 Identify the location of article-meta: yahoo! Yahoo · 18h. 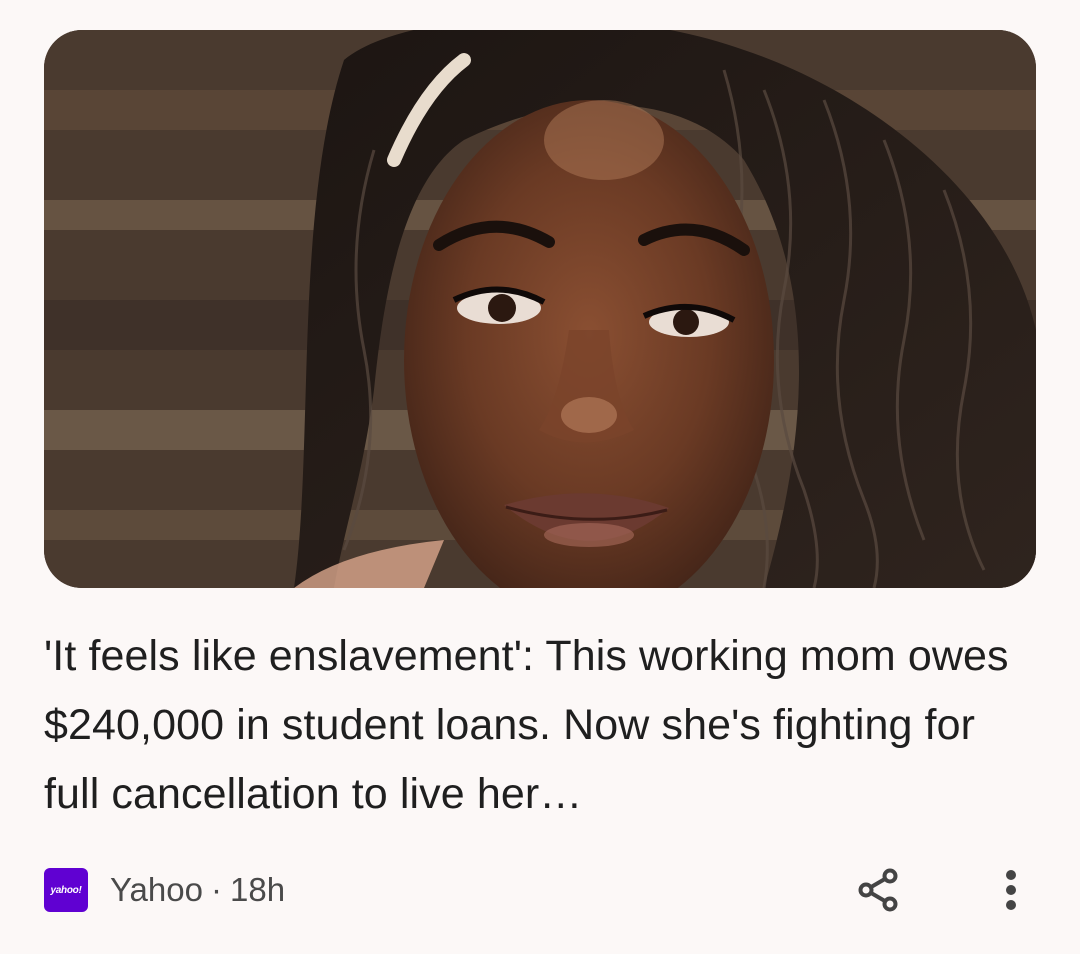
(164, 890).